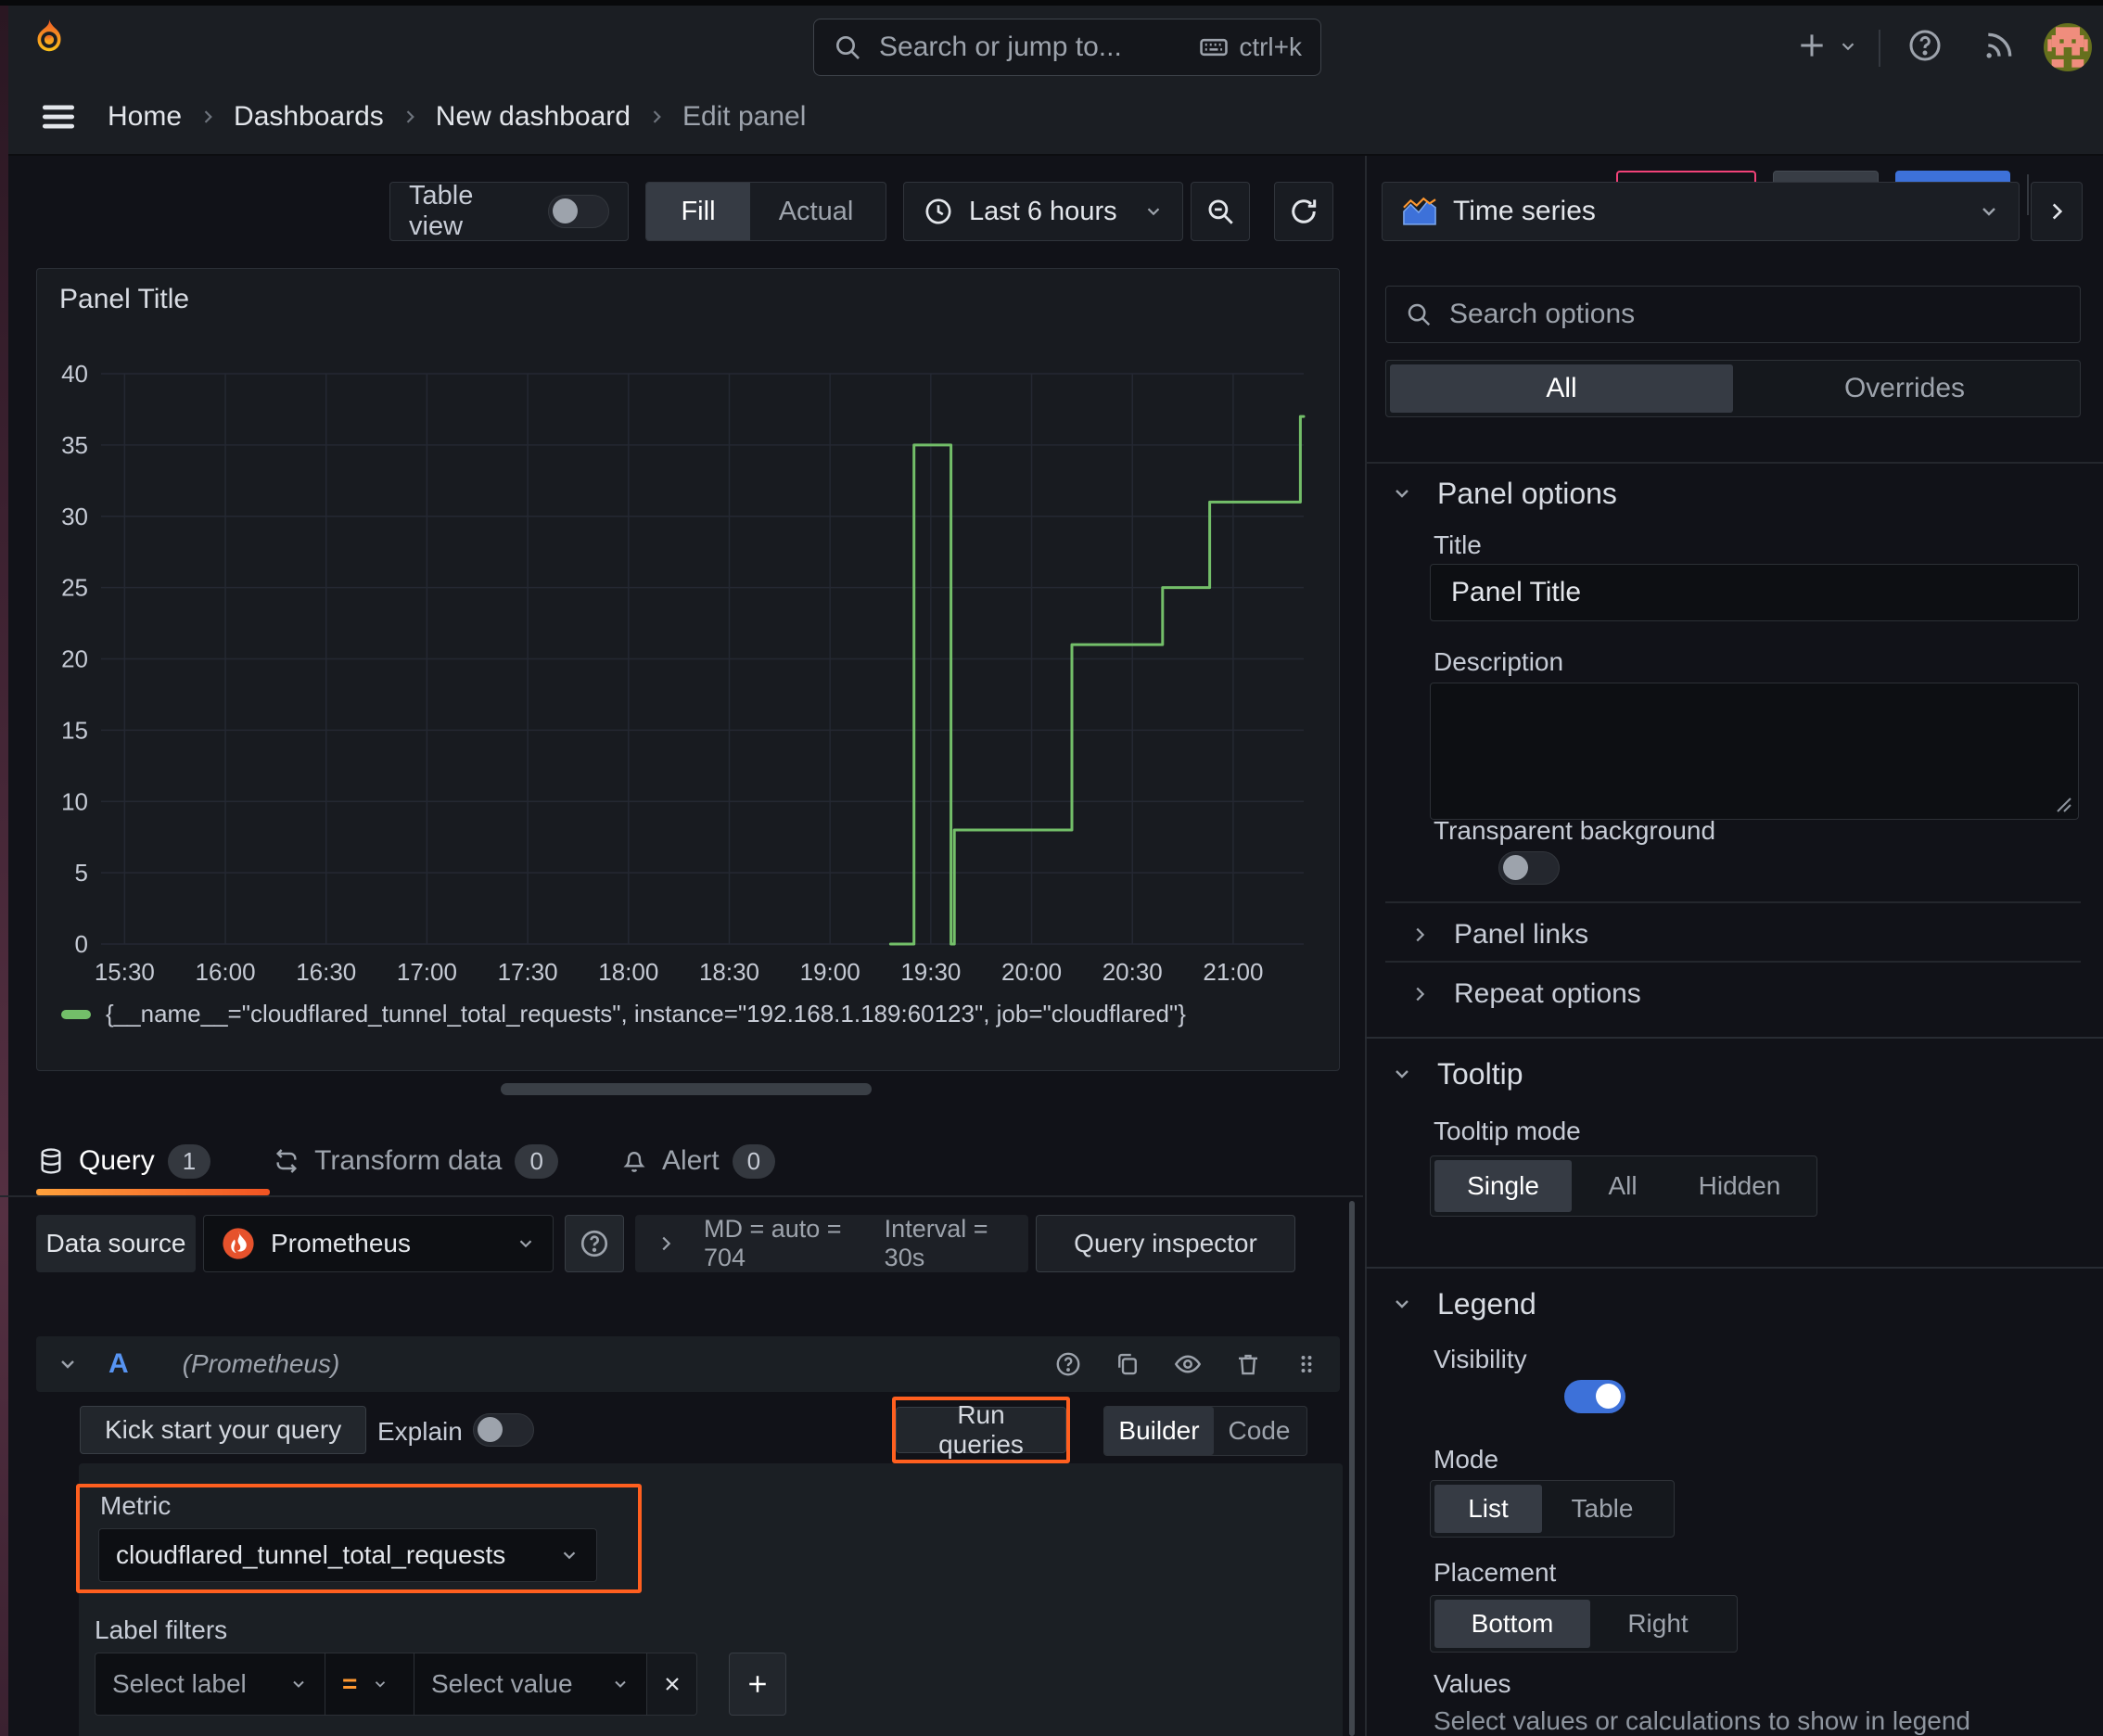  What do you see at coordinates (2057, 211) in the screenshot?
I see `collapse-options-pane-button` at bounding box center [2057, 211].